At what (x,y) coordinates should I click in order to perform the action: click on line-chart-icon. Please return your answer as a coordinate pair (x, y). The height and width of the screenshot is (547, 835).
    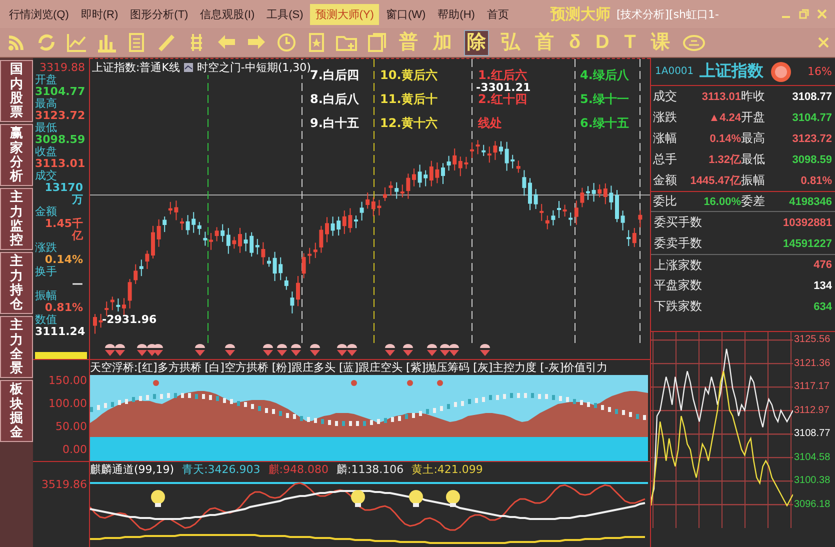
    Looking at the image, I should click on (76, 42).